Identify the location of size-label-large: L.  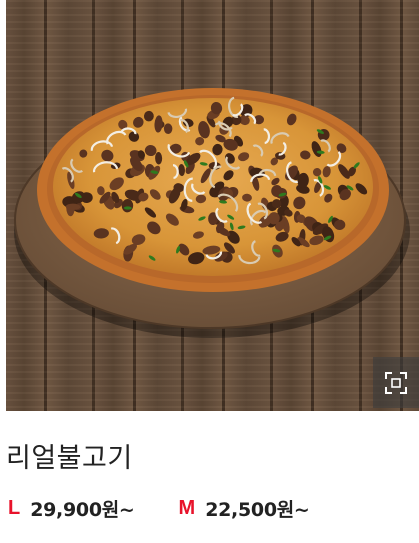
(14, 507).